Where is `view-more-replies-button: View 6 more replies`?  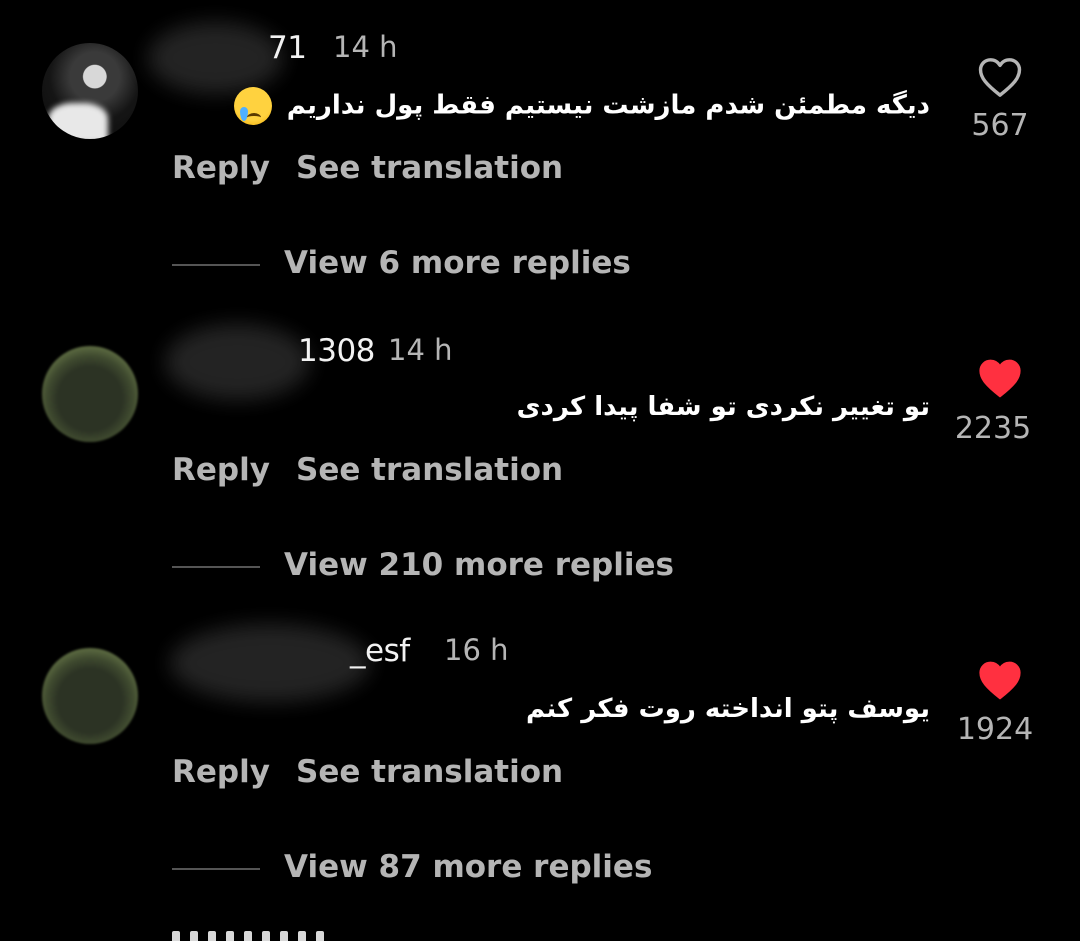
view-more-replies-button: View 6 more replies is located at coordinates (457, 263).